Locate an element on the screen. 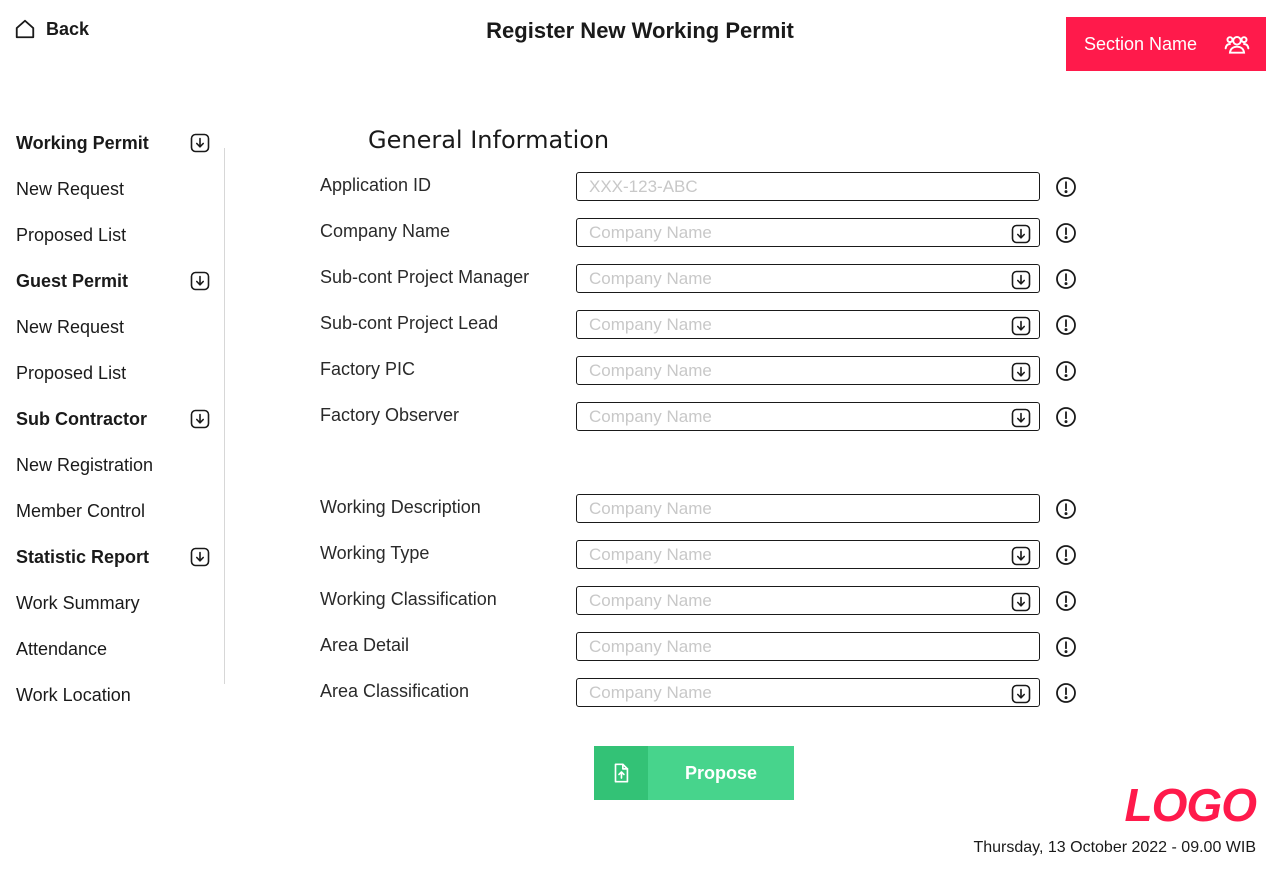 This screenshot has width=1280, height=882. sidebar-item-label: Working Permit is located at coordinates (82, 142).